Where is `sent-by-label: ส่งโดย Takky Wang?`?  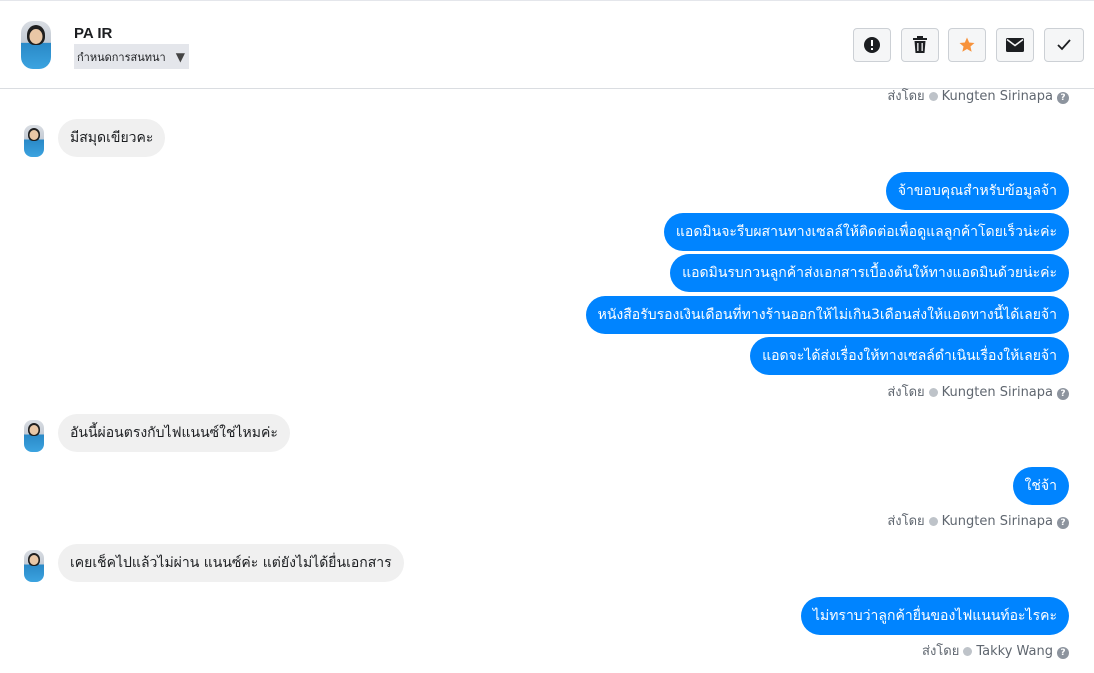
sent-by-label: ส่งโดย Takky Wang? is located at coordinates (995, 650).